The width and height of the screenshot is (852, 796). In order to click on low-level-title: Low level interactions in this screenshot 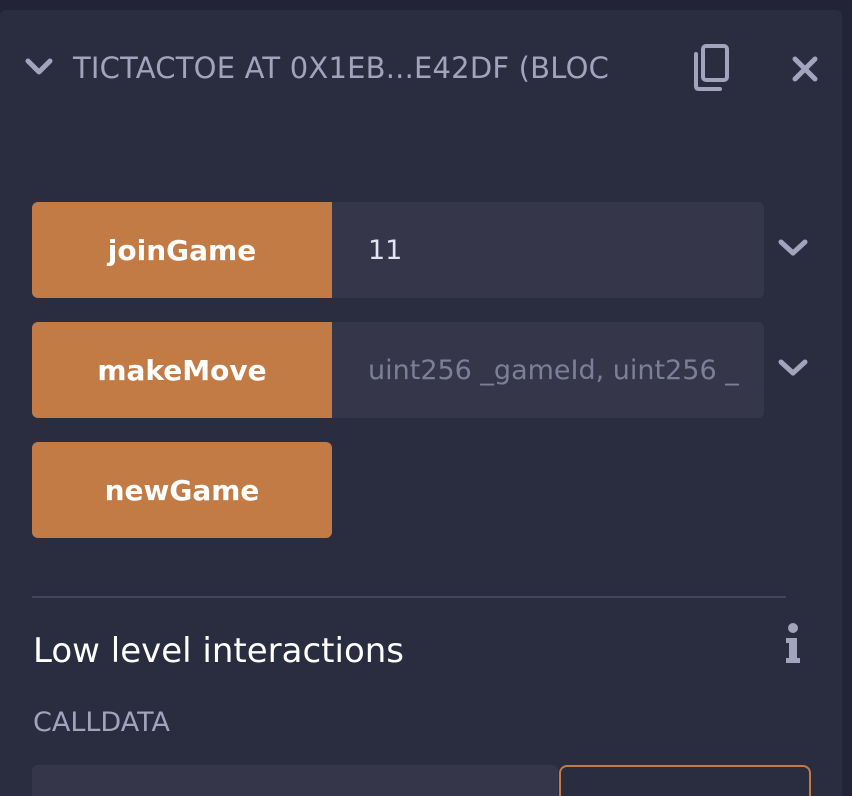, I will do `click(219, 651)`.